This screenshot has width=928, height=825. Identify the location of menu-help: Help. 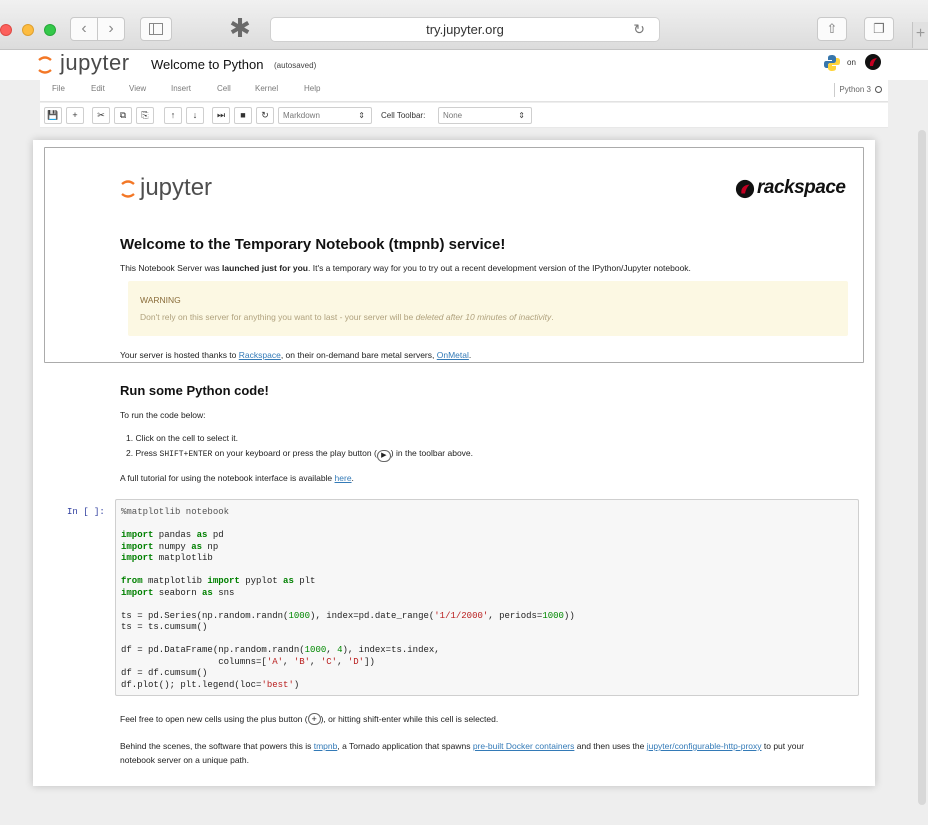
(312, 88).